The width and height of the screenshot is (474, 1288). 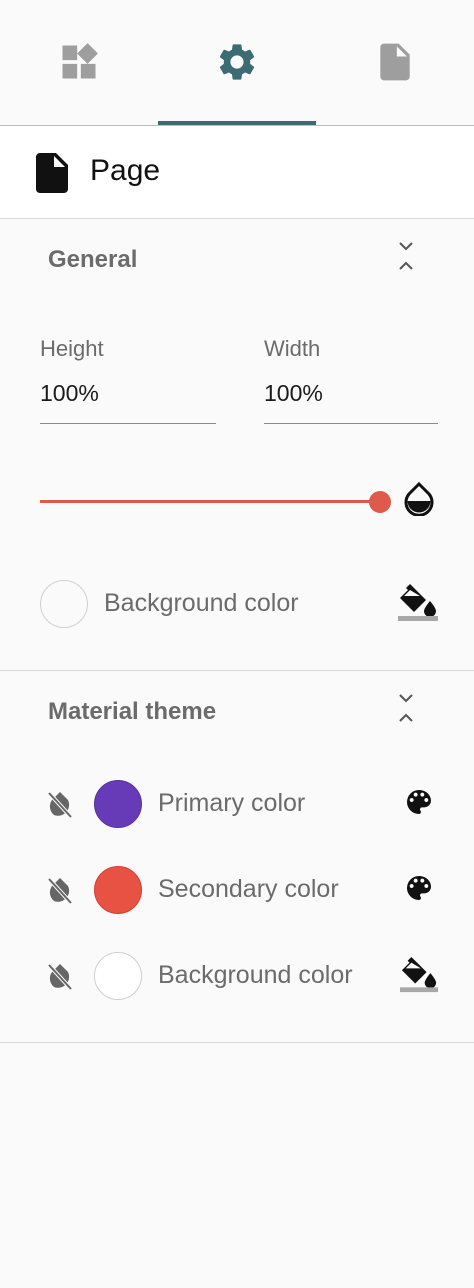 I want to click on opacity-icon, so click(x=419, y=499).